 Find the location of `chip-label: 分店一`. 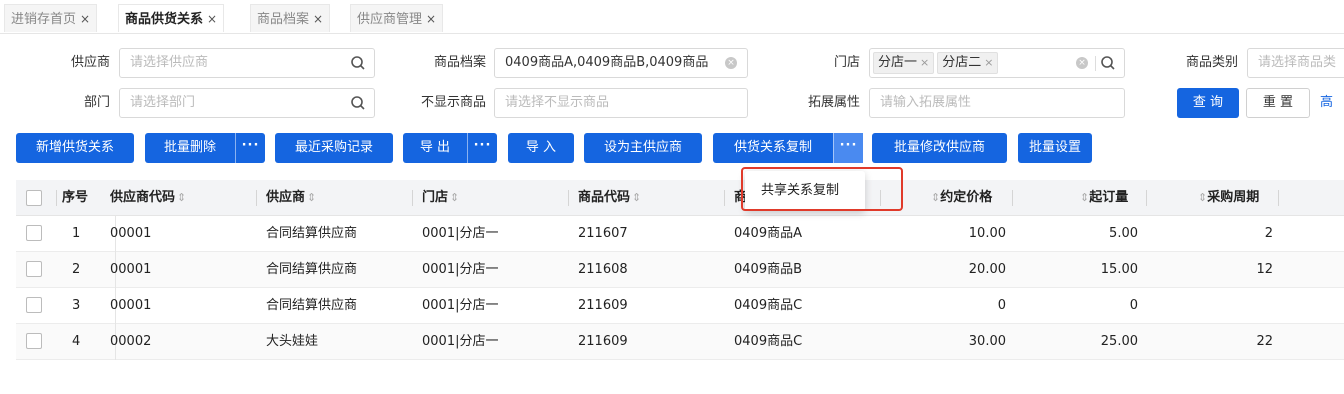

chip-label: 分店一 is located at coordinates (898, 62).